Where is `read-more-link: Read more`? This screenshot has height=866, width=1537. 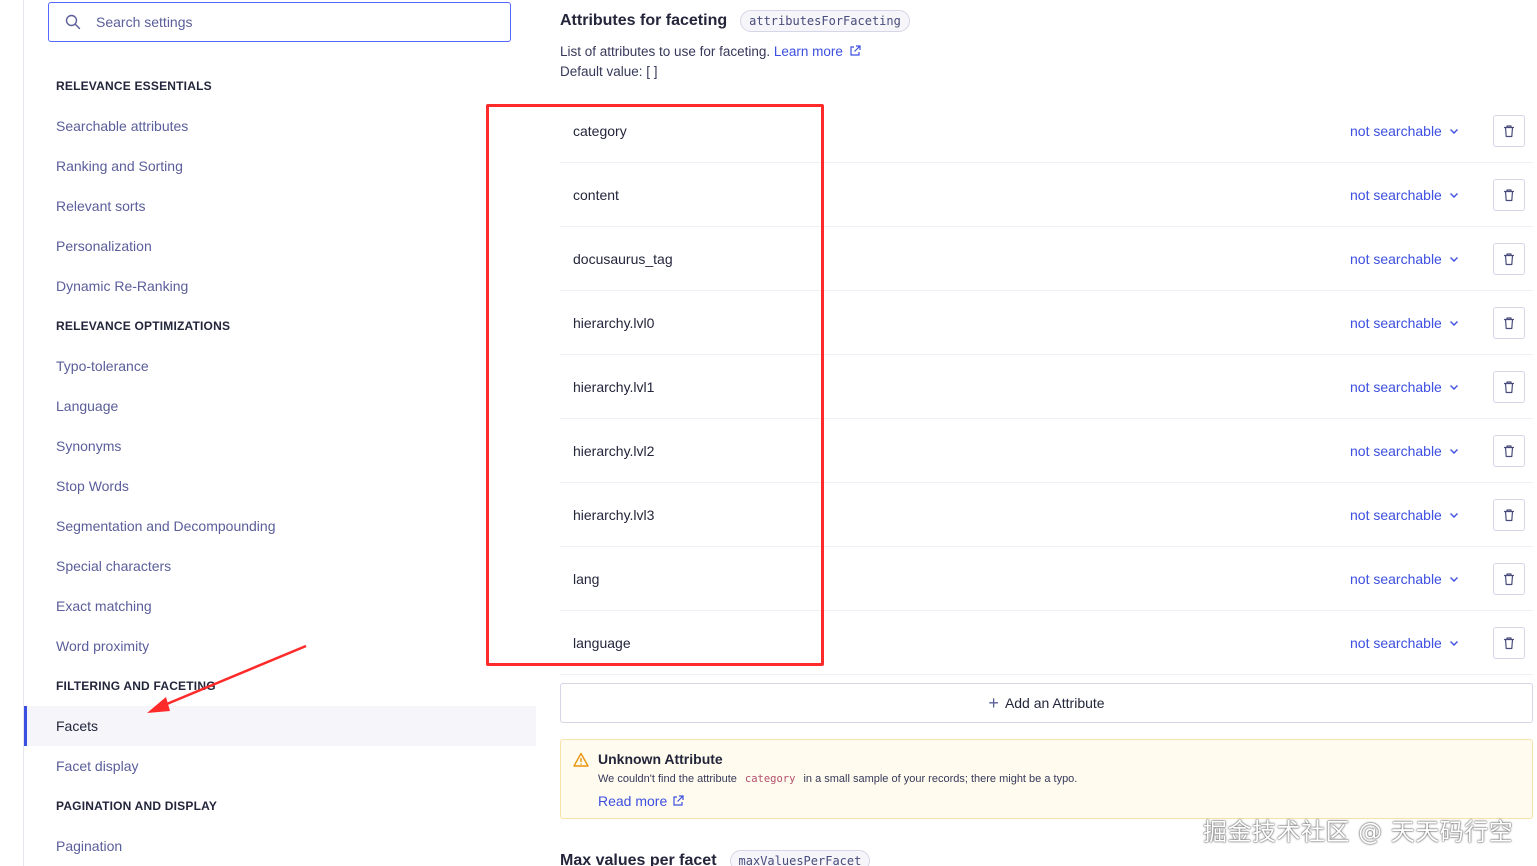 read-more-link: Read more is located at coordinates (641, 801).